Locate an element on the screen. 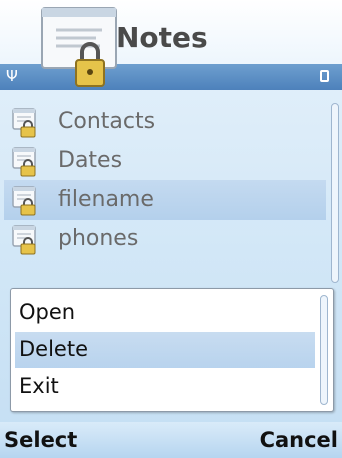 The height and width of the screenshot is (458, 342). menu-item-exit: Exit is located at coordinates (165, 387).